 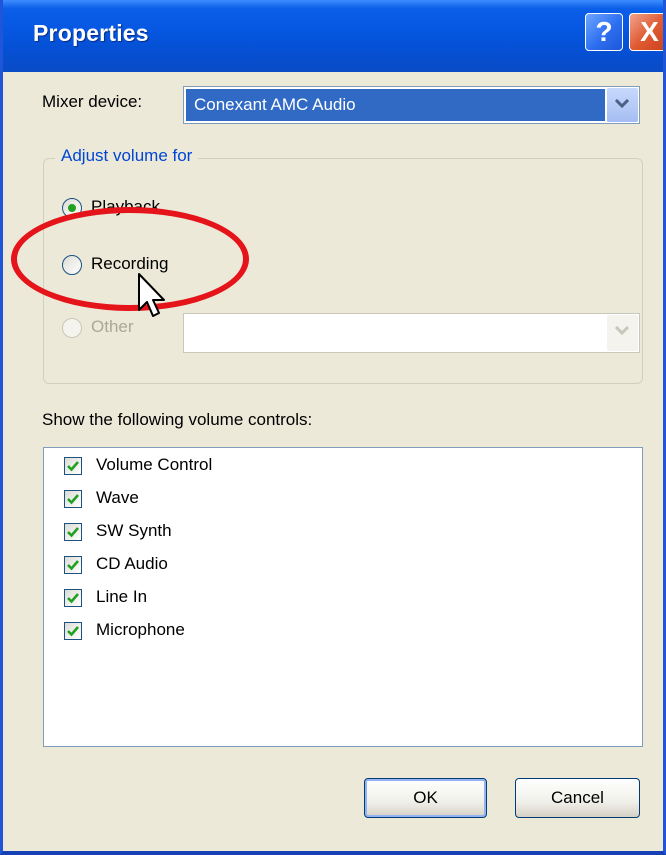 I want to click on mixer-device-value: Conexant AMC Audio, so click(x=395, y=105).